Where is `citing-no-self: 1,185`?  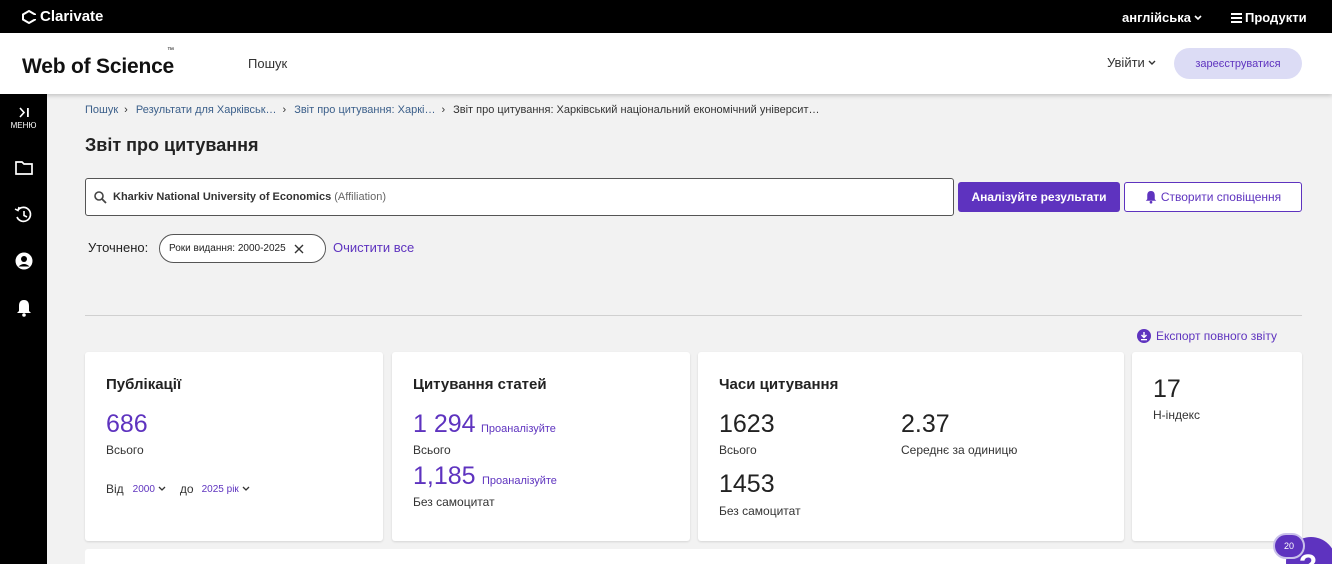
citing-no-self: 1,185 is located at coordinates (444, 476).